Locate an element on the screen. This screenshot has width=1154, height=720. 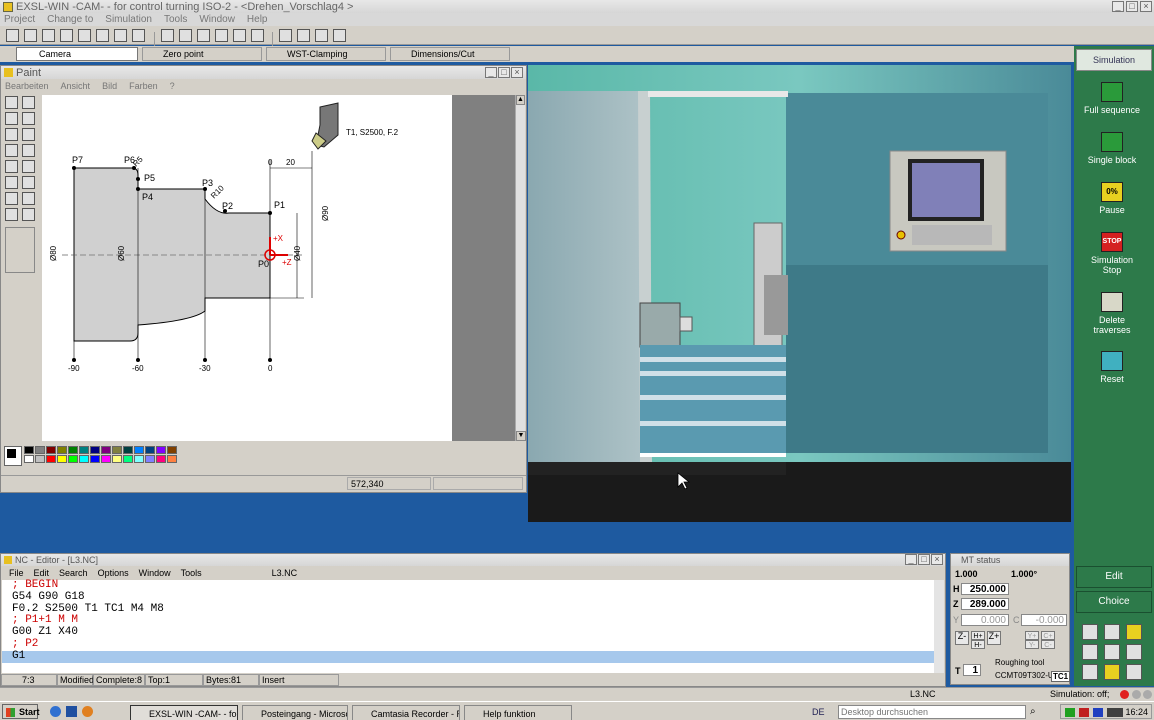
reset-button: Reset is located at coordinates (1112, 367).